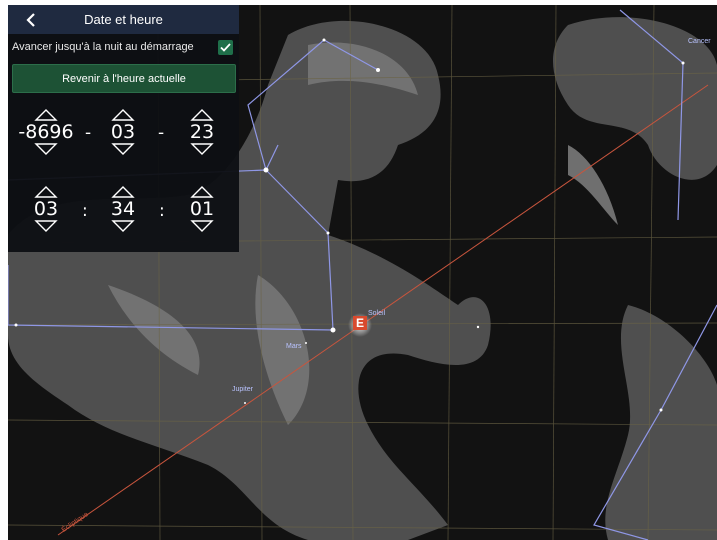 The height and width of the screenshot is (540, 717). What do you see at coordinates (376, 313) in the screenshot?
I see `sun-label: Soleil` at bounding box center [376, 313].